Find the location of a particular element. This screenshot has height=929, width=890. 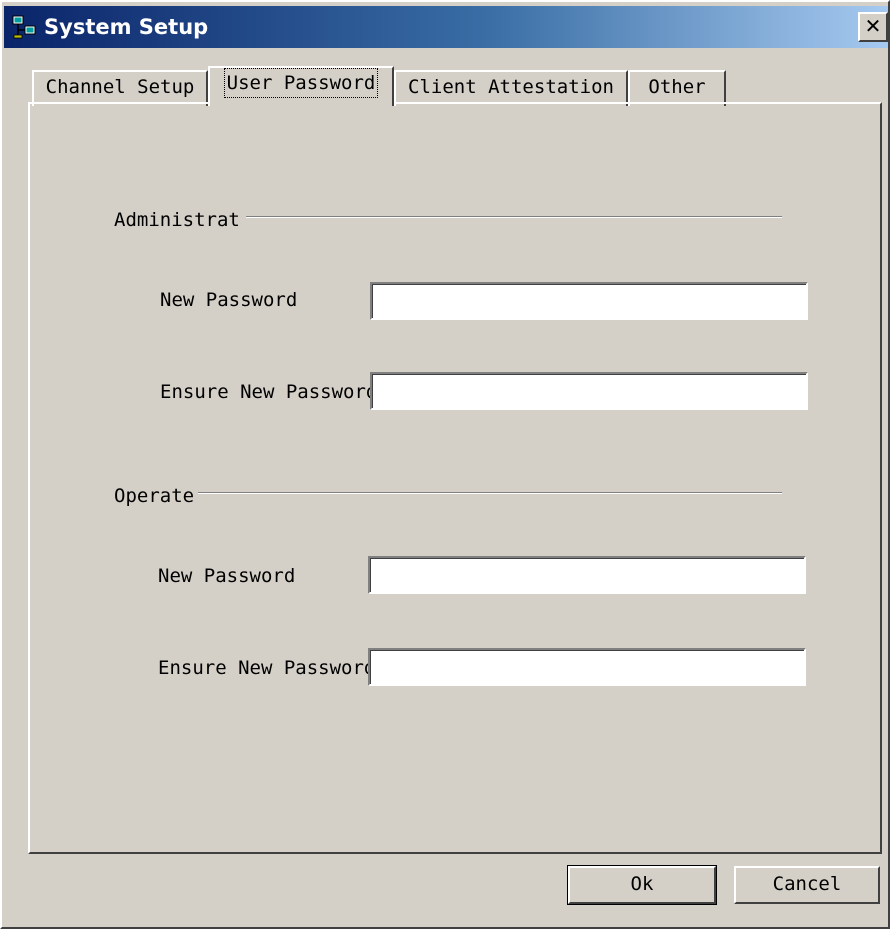

admin-group-divider is located at coordinates (514, 217).